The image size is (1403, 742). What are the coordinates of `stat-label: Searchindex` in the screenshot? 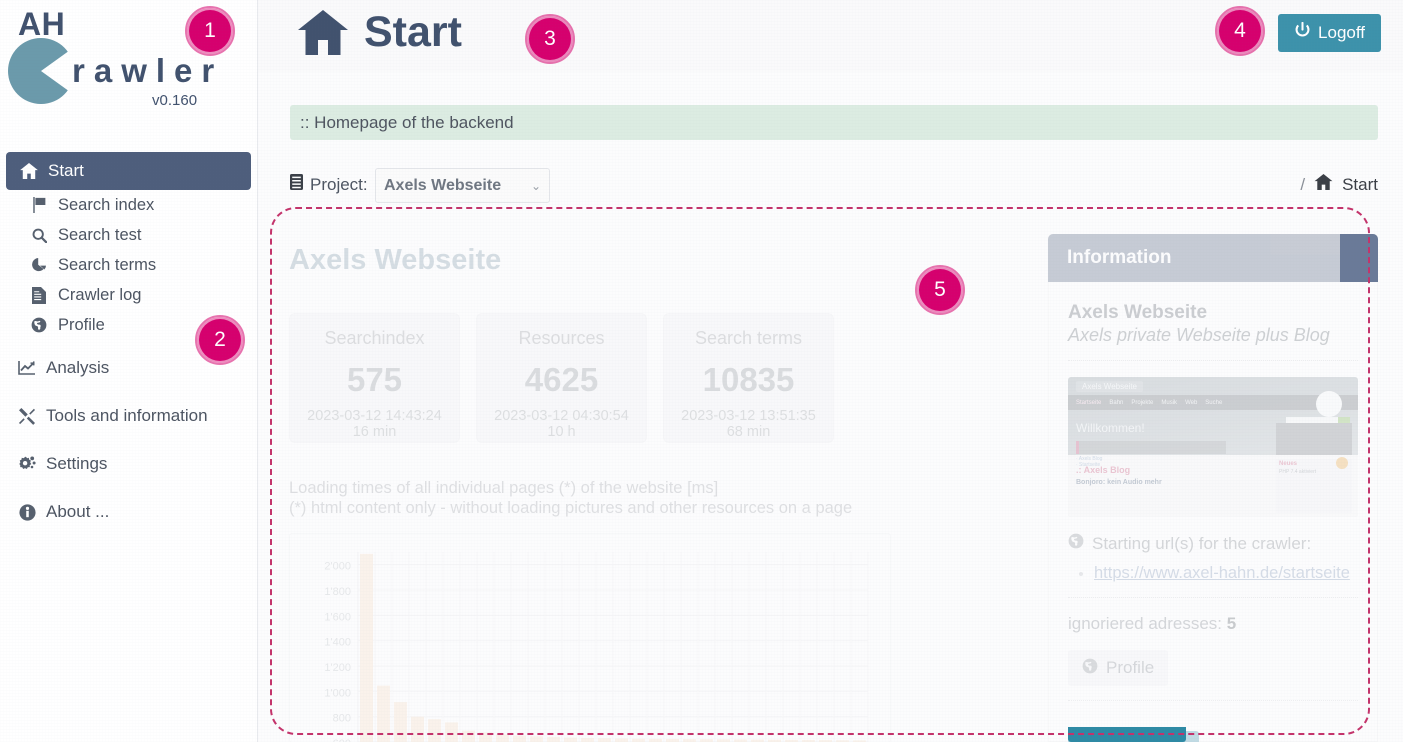 It's located at (374, 338).